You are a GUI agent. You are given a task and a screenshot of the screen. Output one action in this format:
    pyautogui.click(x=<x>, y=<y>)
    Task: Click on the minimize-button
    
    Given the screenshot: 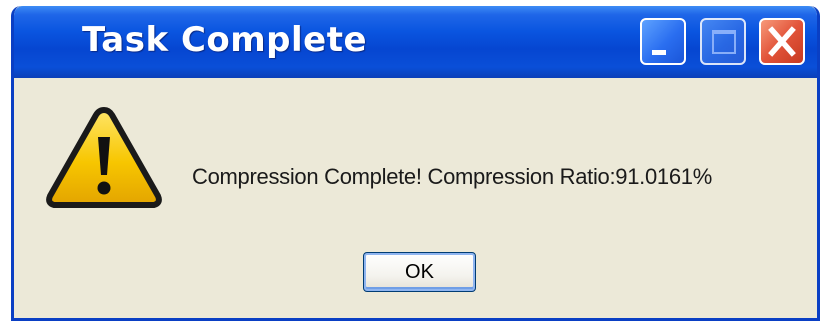 What is the action you would take?
    pyautogui.click(x=663, y=41)
    